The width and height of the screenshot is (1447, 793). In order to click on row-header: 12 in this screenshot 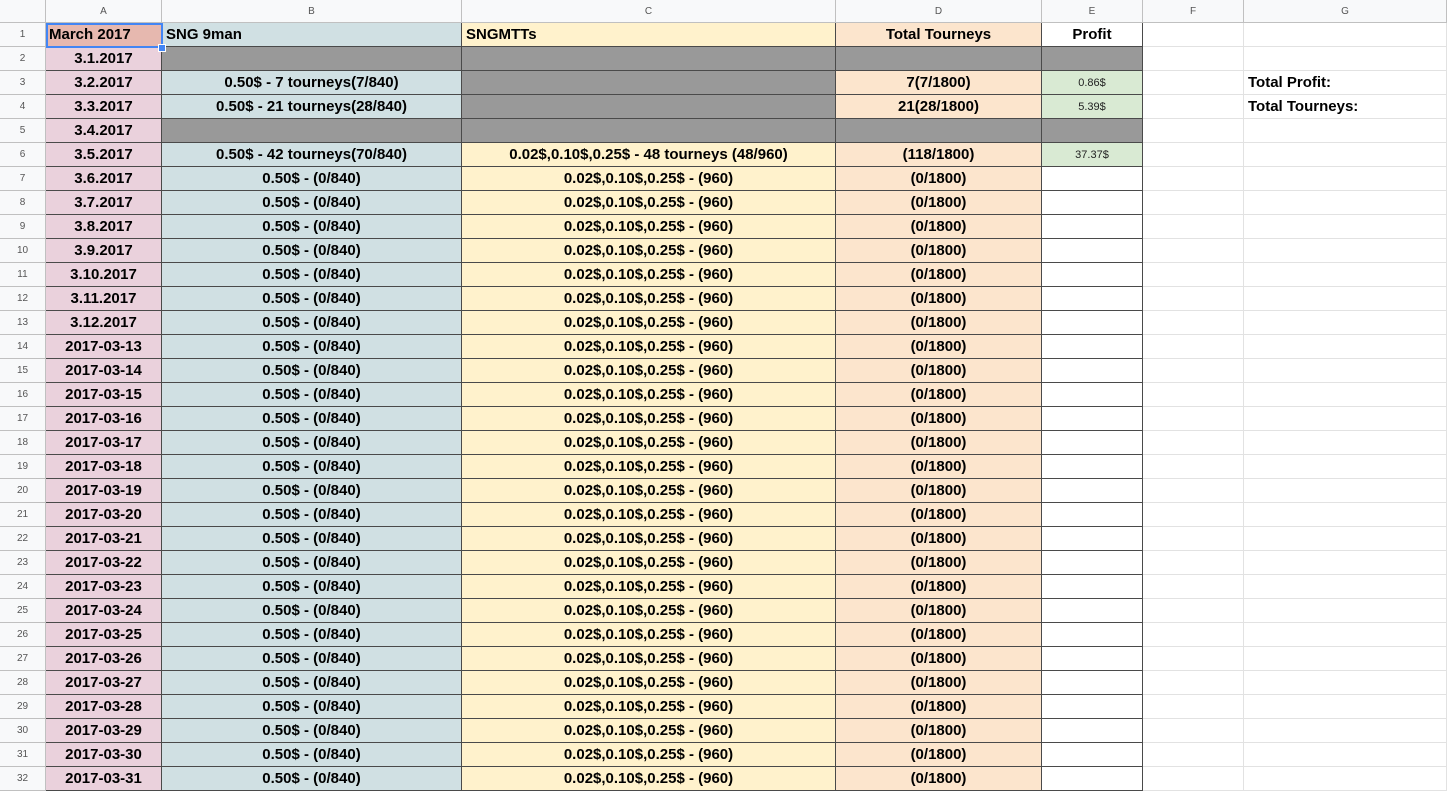, I will do `click(23, 299)`.